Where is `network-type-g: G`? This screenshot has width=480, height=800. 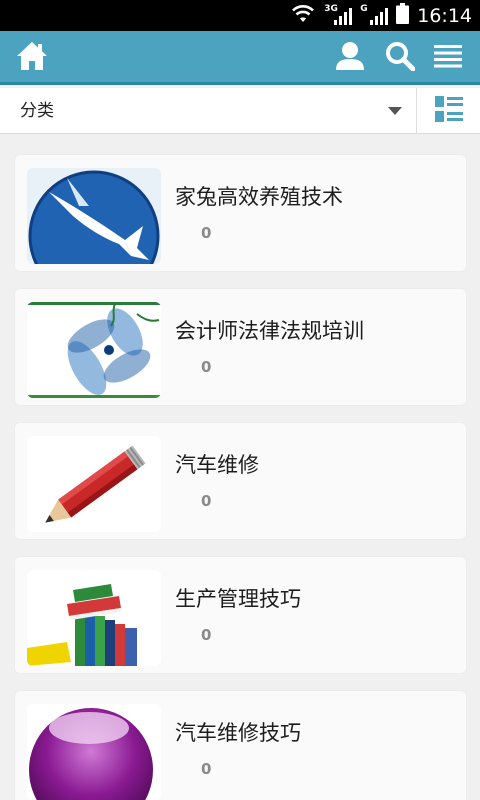 network-type-g: G is located at coordinates (364, 8).